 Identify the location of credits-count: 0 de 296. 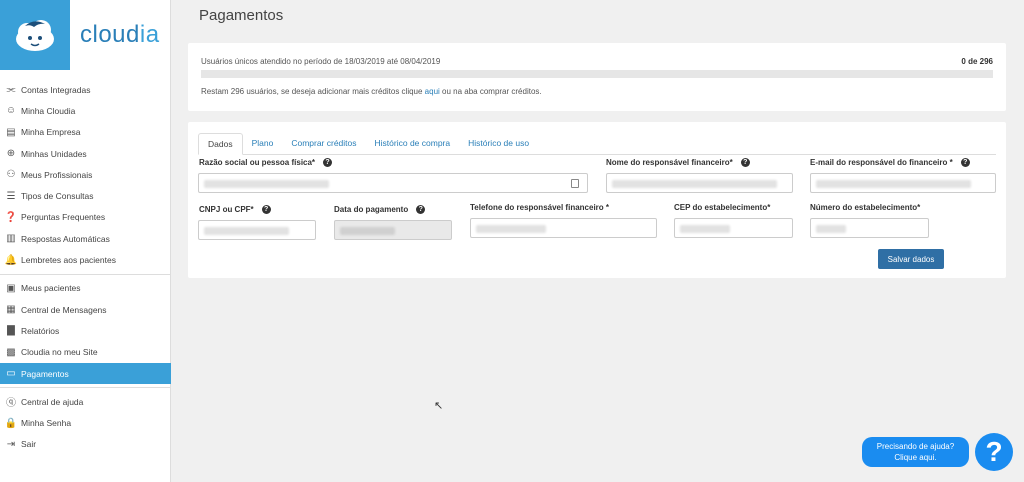
(977, 61).